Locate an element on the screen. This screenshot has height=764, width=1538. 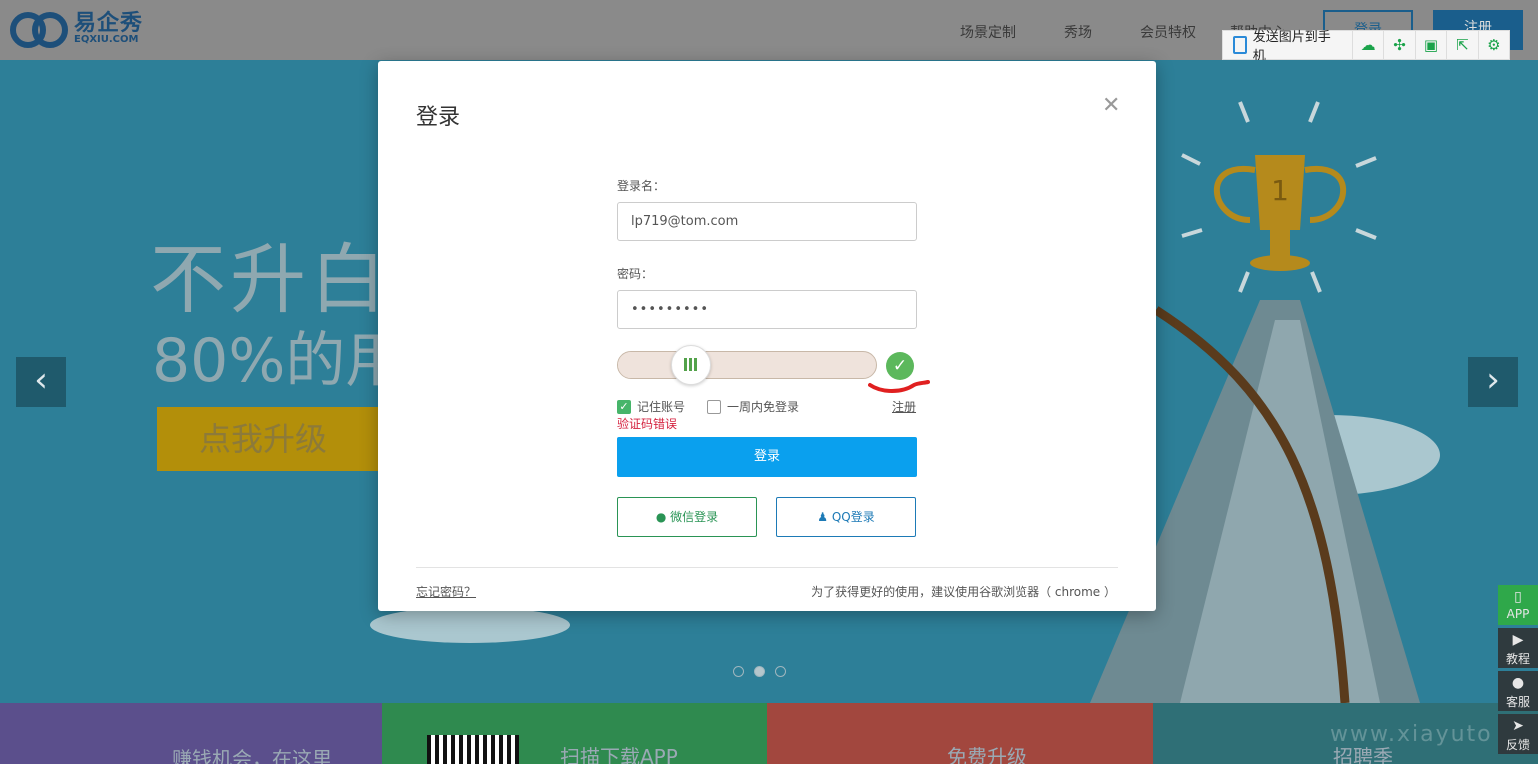
login-submit-button: 登录 is located at coordinates (767, 457).